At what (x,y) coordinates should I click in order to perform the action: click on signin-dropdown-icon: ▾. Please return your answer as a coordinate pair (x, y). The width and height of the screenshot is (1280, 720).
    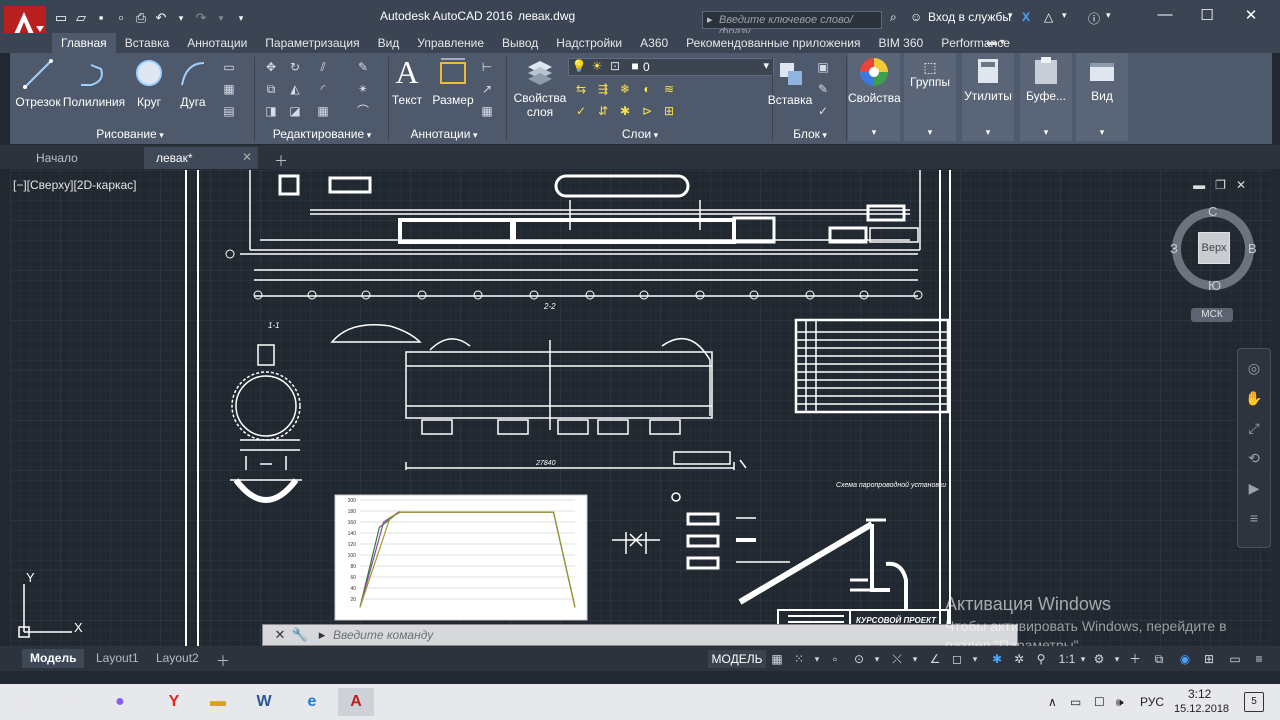
    Looking at the image, I should click on (1010, 15).